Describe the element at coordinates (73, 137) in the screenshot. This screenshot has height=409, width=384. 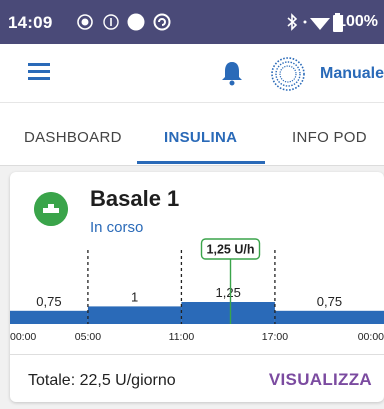
I see `tab-dashboard: DASHBOARD` at that location.